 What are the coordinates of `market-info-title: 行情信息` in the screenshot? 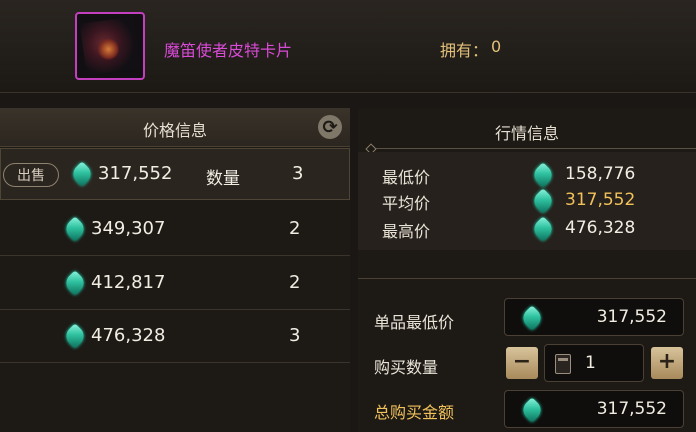 It's located at (526, 133).